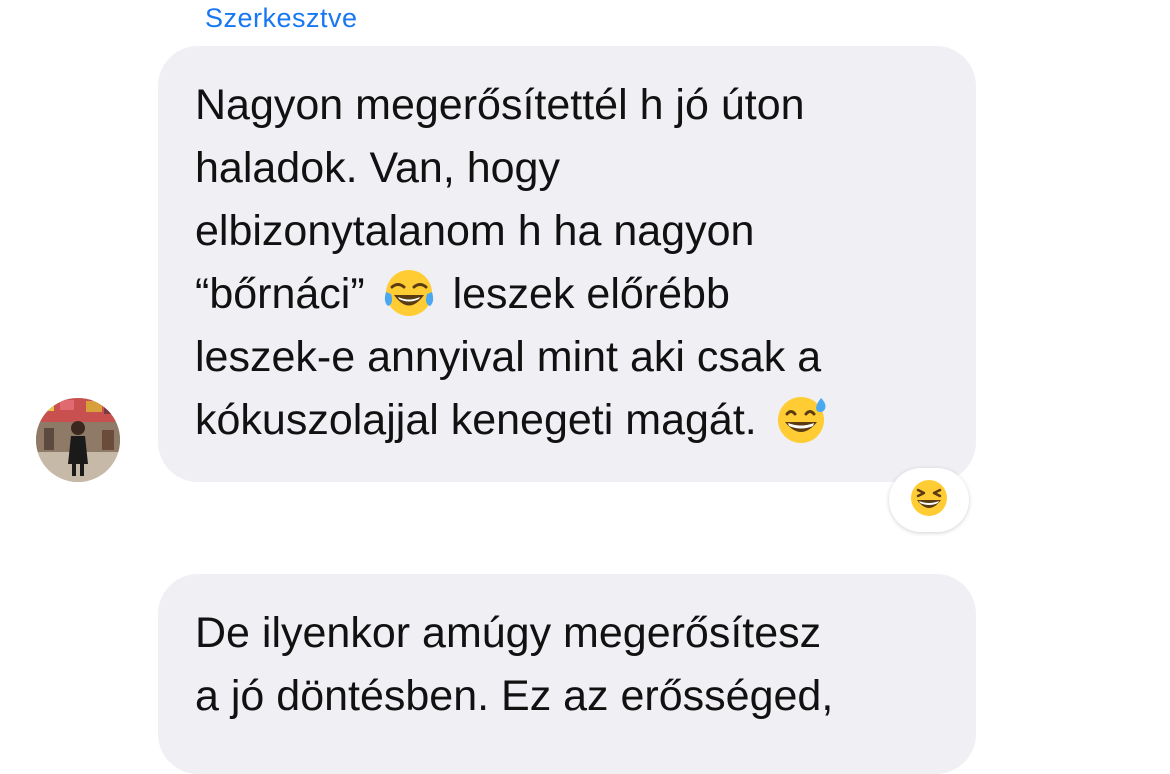  What do you see at coordinates (508, 357) in the screenshot?
I see `message-line: leszek-e annyival mint aki csak a` at bounding box center [508, 357].